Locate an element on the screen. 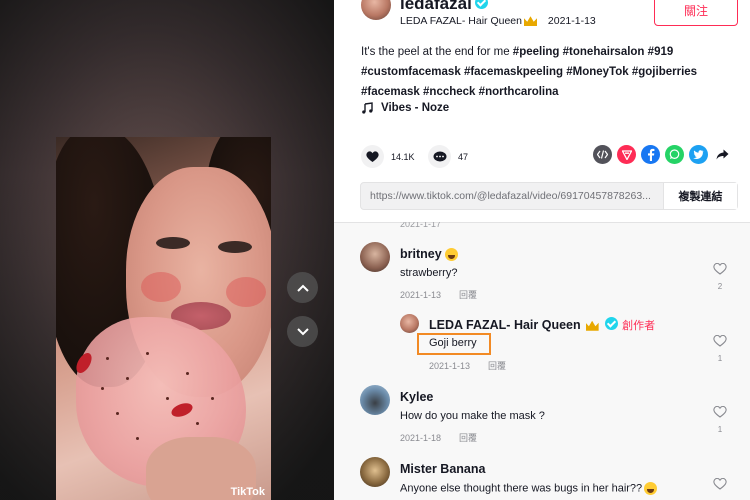  comment-count: 47 is located at coordinates (463, 156).